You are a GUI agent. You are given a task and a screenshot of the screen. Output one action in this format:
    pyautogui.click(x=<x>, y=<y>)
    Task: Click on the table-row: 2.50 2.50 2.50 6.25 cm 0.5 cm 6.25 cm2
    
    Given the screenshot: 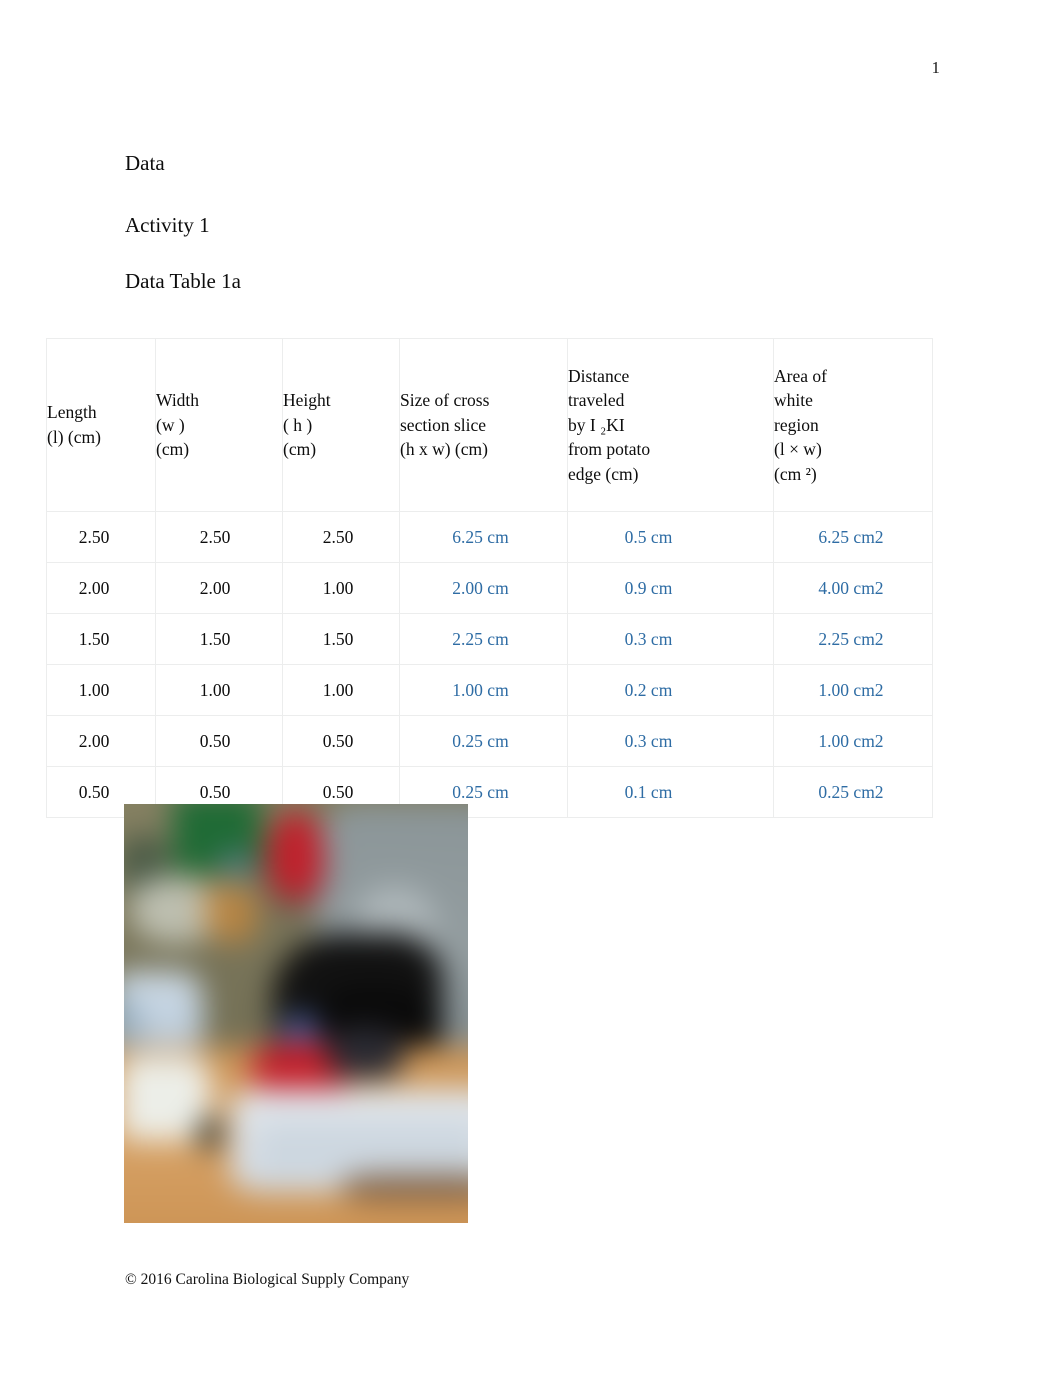 What is the action you would take?
    pyautogui.click(x=489, y=537)
    